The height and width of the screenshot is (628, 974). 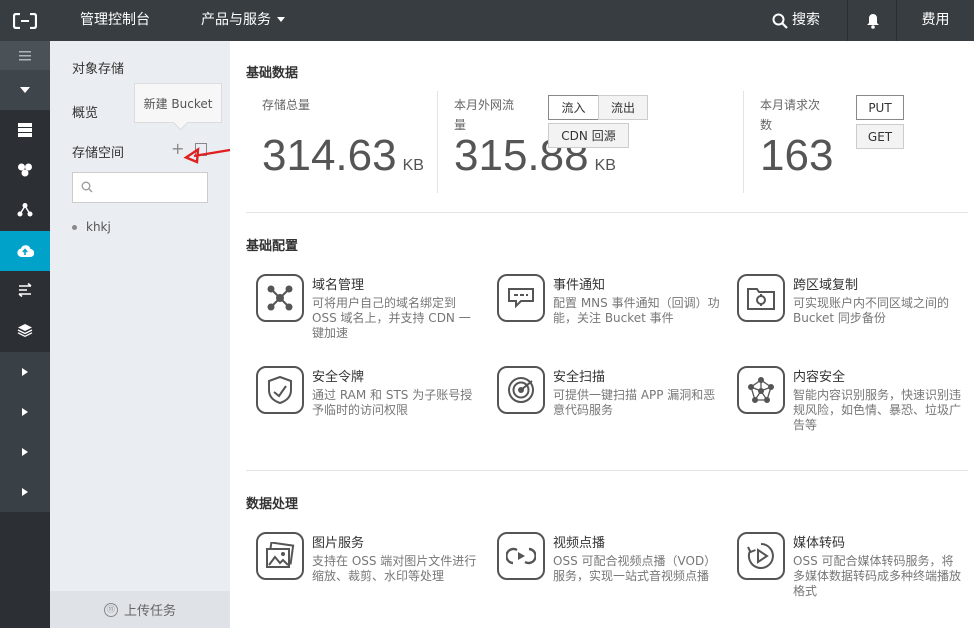 I want to click on rail-item-layers, so click(x=25, y=330).